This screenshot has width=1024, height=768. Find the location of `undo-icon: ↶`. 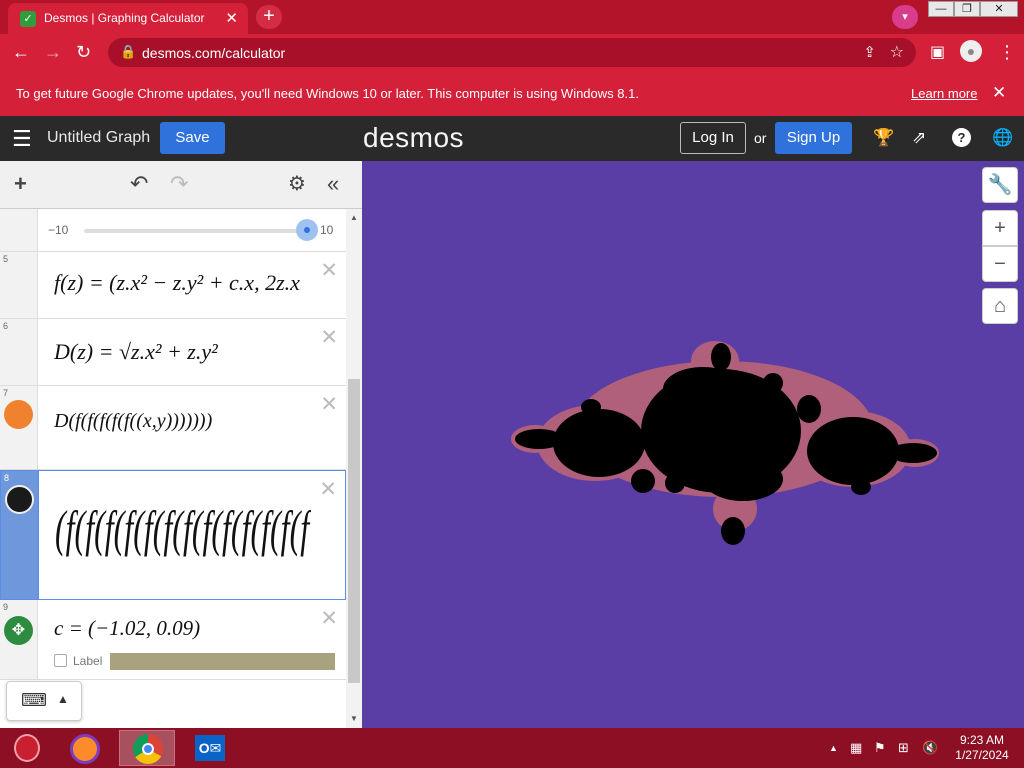

undo-icon: ↶ is located at coordinates (139, 184).